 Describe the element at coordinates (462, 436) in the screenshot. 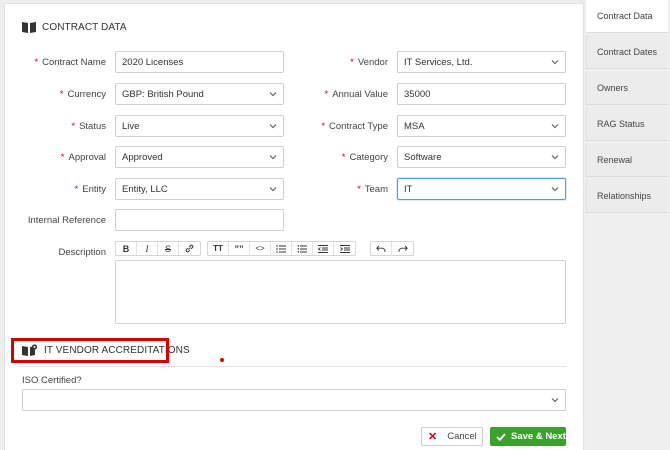

I see `cancel-button-label: Cancel` at that location.